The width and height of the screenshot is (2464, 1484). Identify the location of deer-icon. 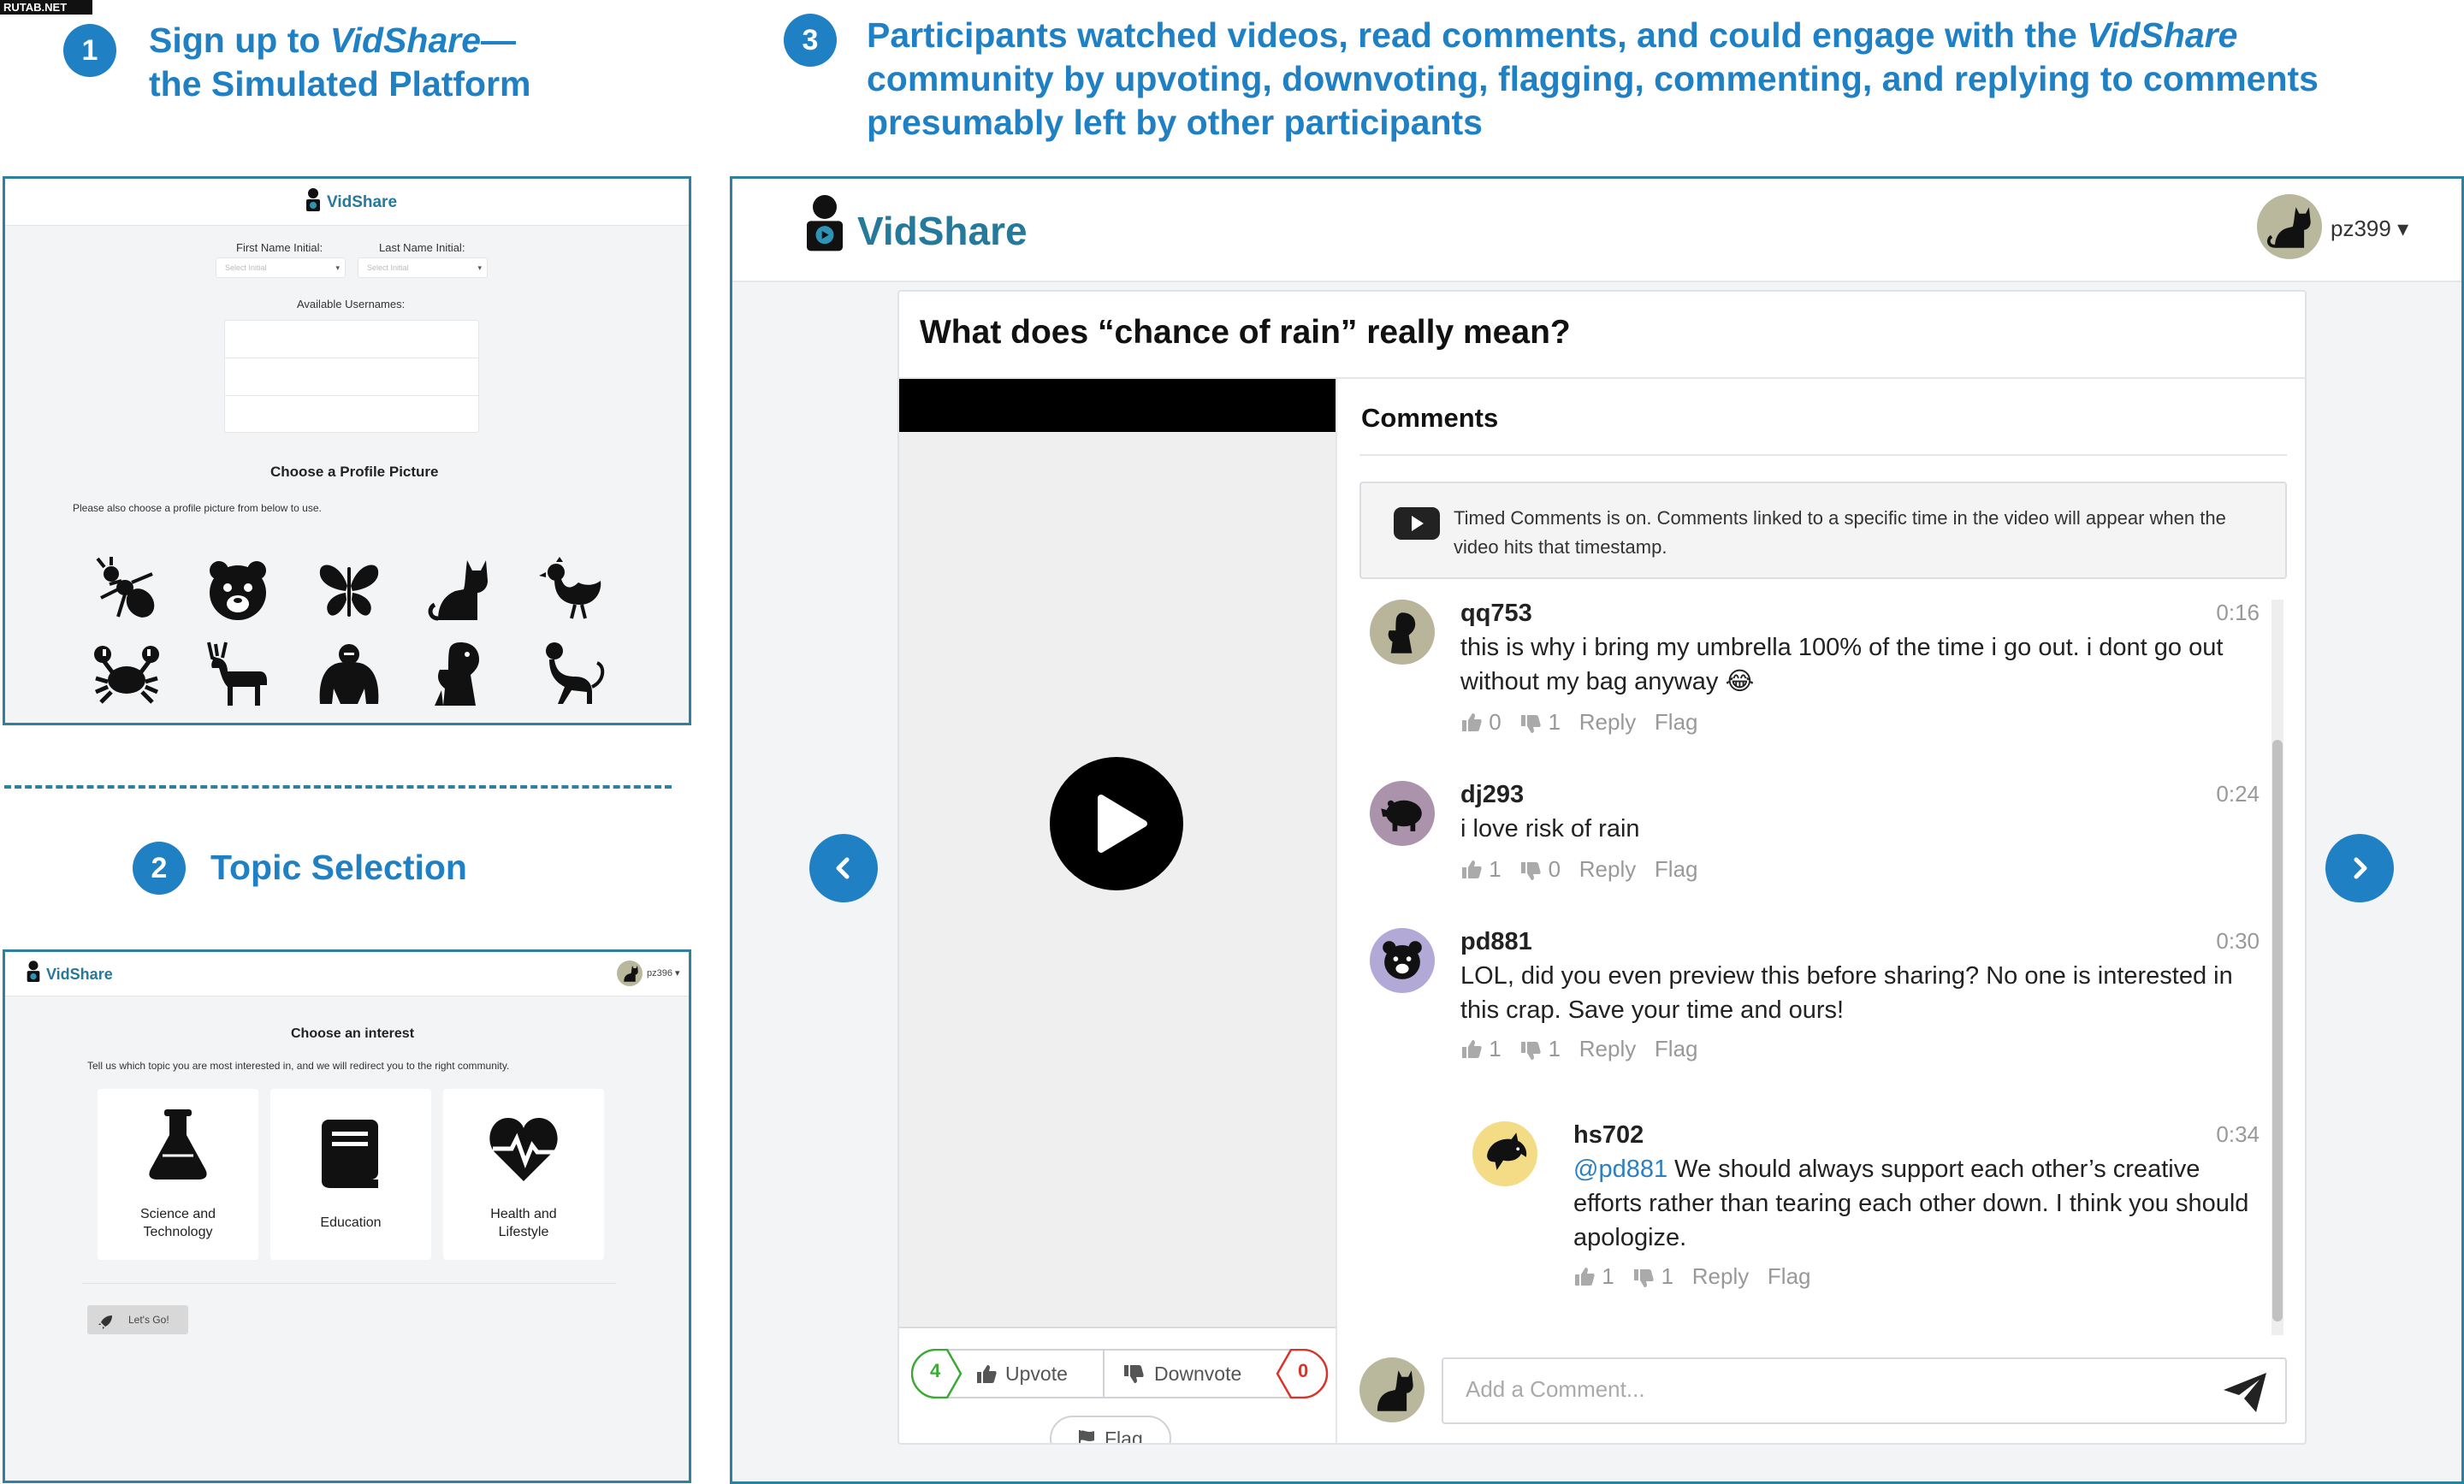
(238, 673).